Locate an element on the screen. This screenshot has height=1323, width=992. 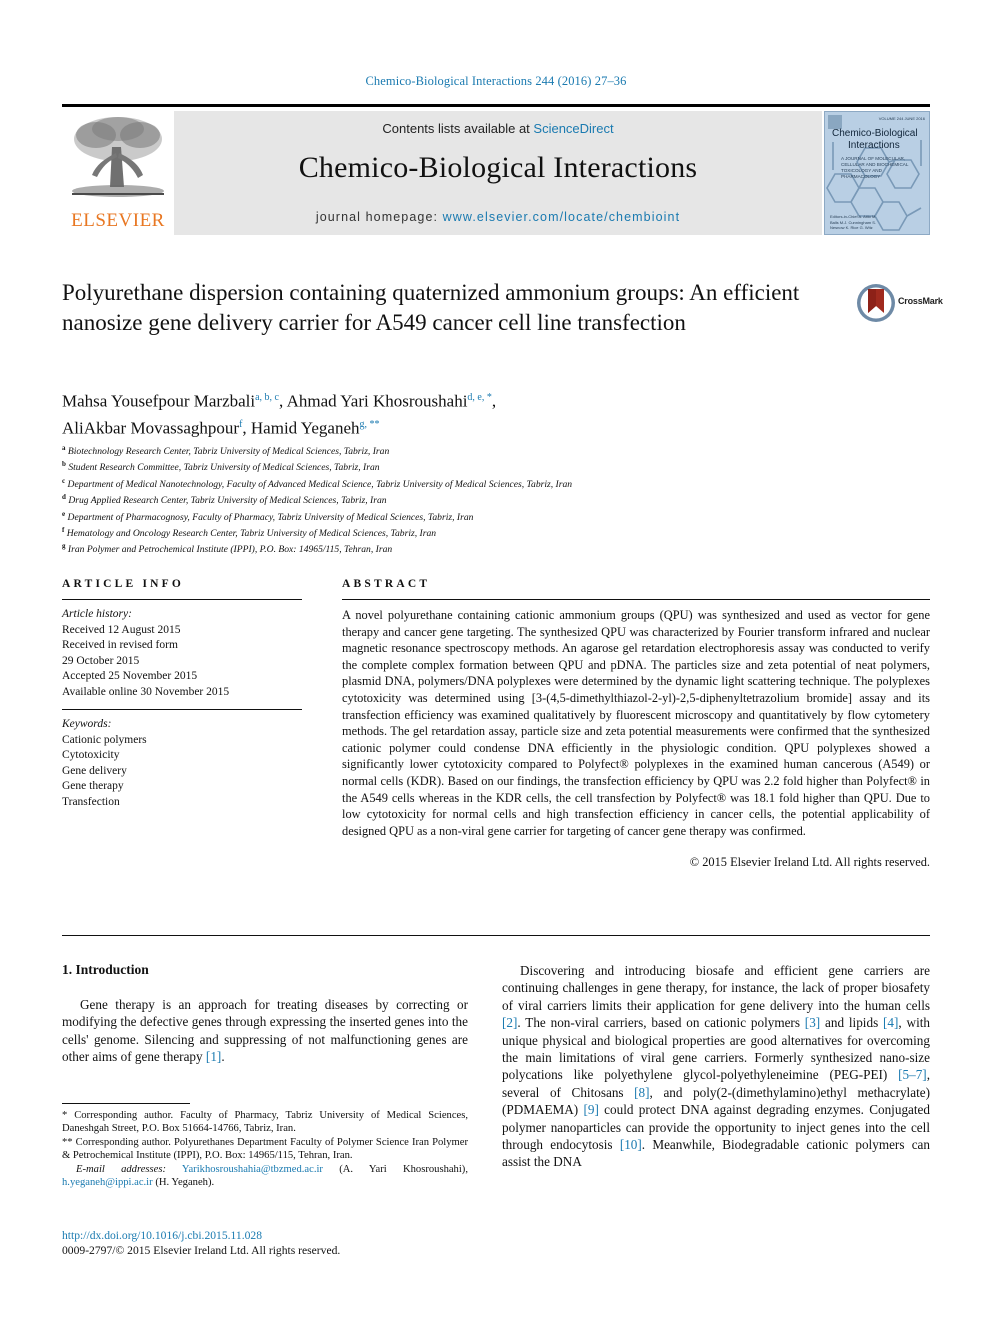
citation-10: [10] is located at coordinates (631, 1144).